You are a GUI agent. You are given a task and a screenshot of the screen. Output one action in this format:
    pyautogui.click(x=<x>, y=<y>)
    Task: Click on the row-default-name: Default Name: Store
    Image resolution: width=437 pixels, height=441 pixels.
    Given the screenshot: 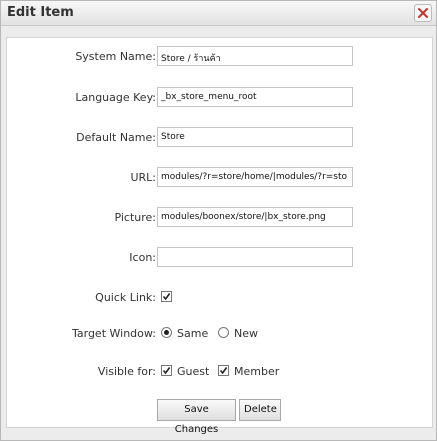 What is the action you would take?
    pyautogui.click(x=219, y=138)
    